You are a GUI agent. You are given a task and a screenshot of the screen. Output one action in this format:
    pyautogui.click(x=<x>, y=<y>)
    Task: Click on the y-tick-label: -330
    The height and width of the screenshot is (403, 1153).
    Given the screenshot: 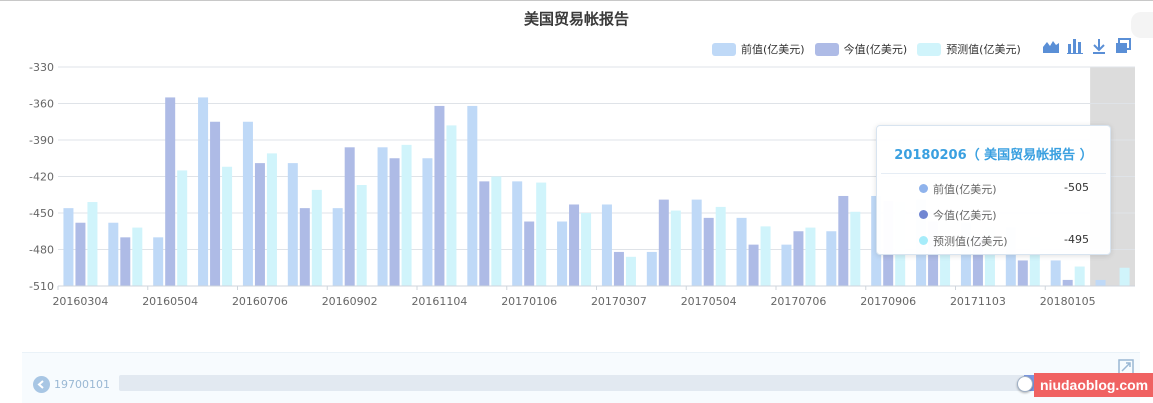 What is the action you would take?
    pyautogui.click(x=41, y=67)
    